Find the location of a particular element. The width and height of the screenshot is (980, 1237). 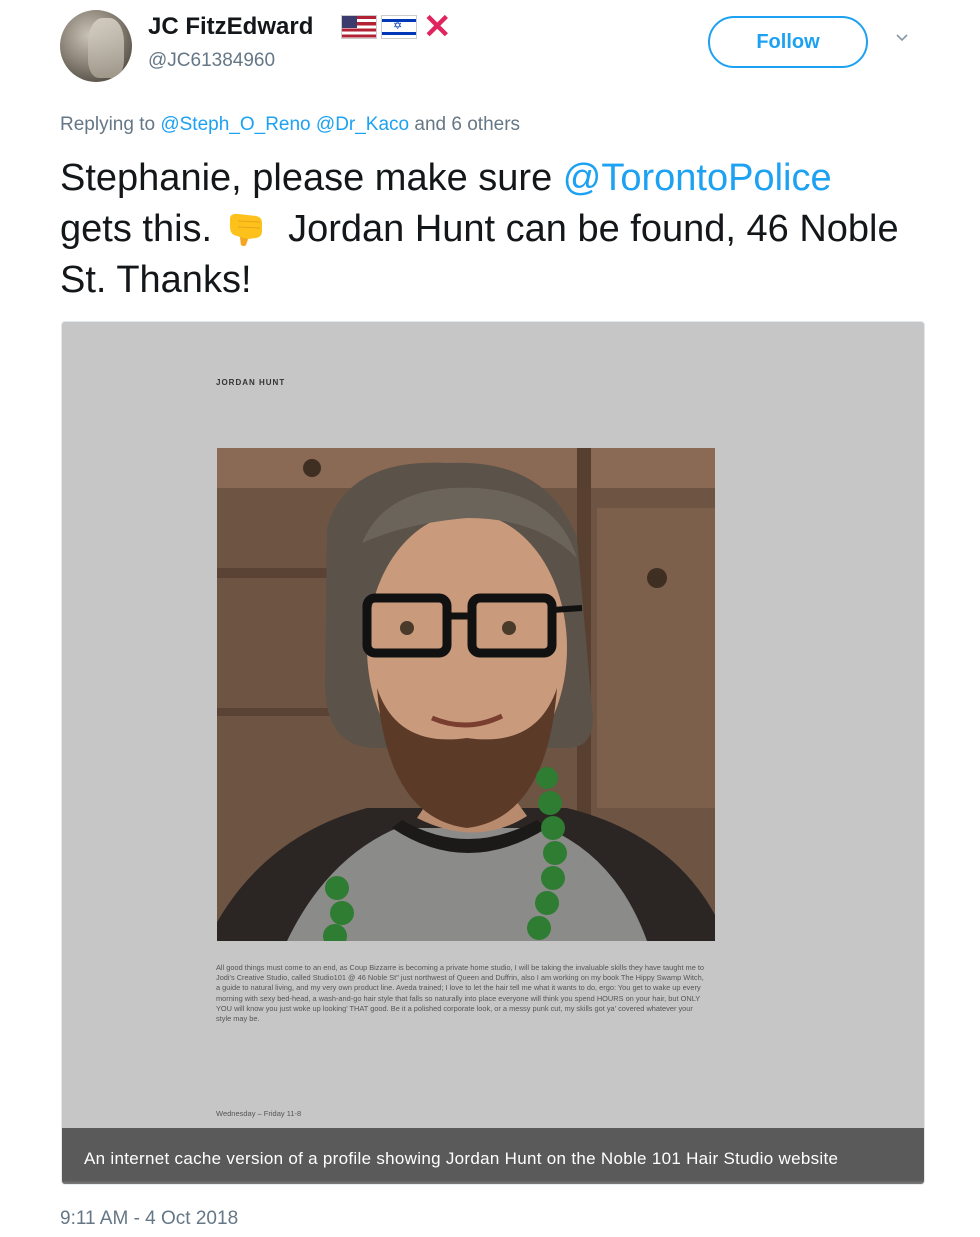

us-flag-icon is located at coordinates (359, 27).